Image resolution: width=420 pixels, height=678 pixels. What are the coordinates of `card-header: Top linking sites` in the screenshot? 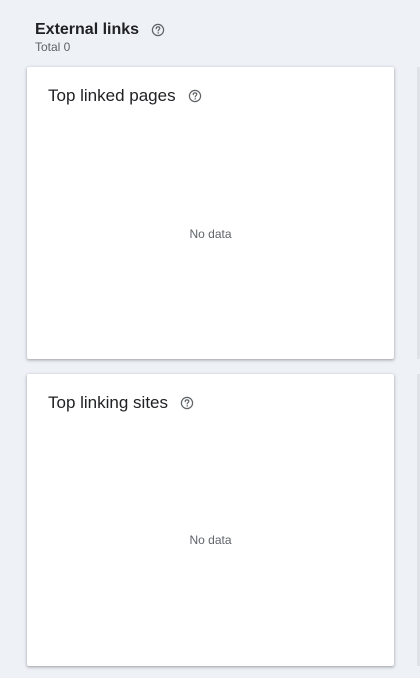 It's located at (121, 403).